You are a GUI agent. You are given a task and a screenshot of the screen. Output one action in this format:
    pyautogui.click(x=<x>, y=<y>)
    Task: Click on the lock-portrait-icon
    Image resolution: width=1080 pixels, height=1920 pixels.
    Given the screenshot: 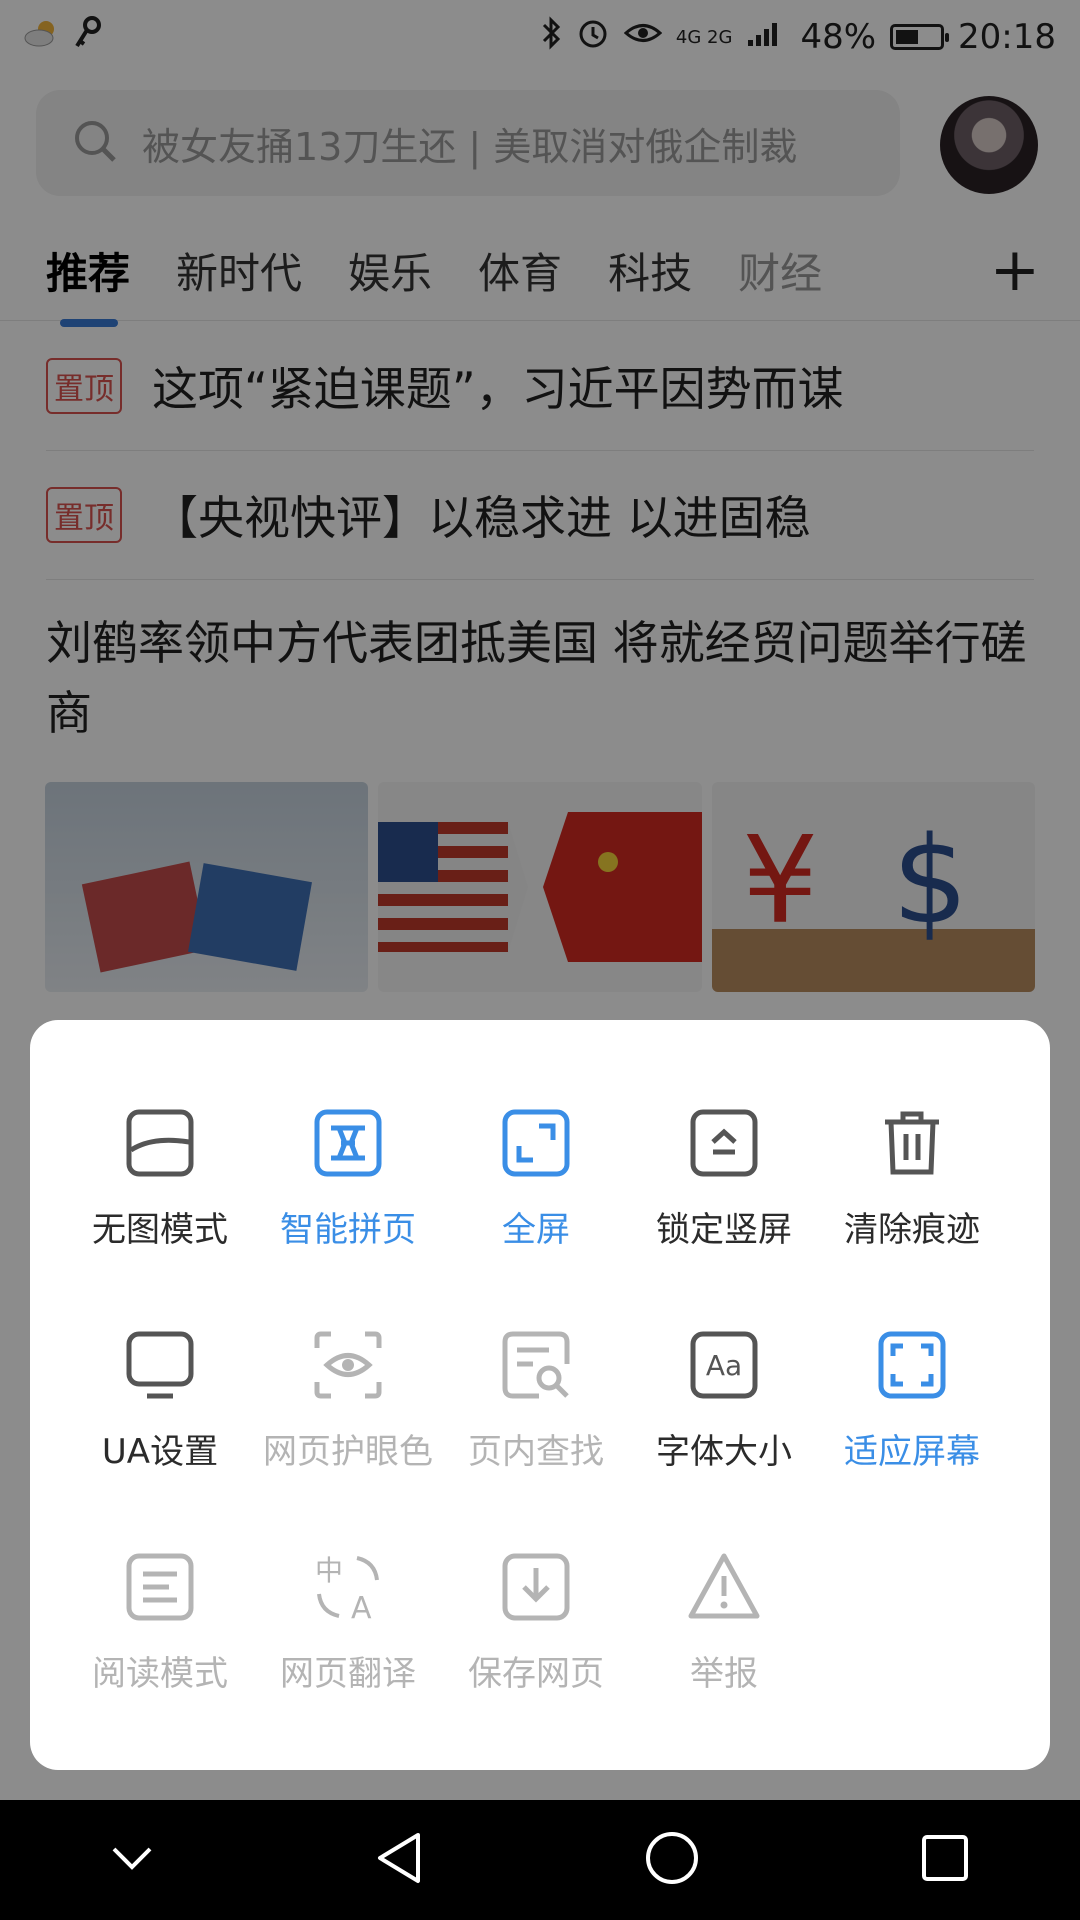 What is the action you would take?
    pyautogui.click(x=724, y=1143)
    